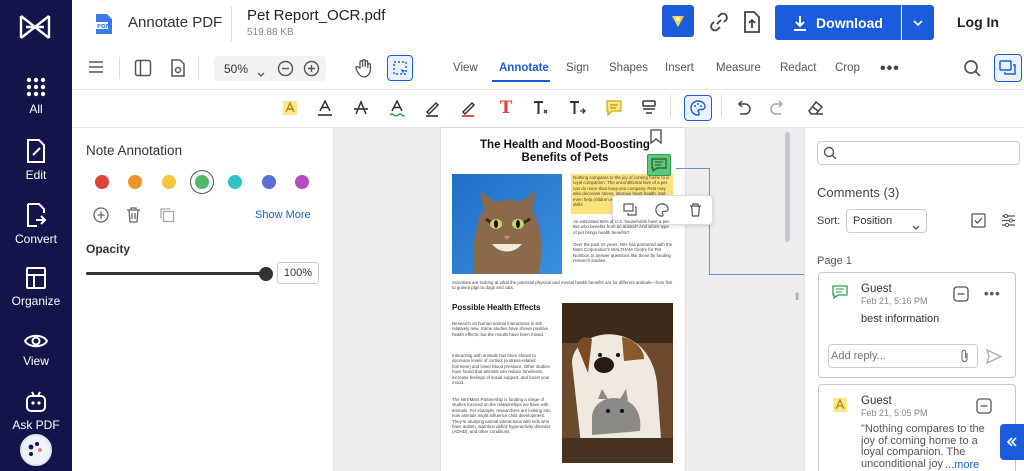  Describe the element at coordinates (965, 358) in the screenshot. I see `paperclip-icon` at that location.